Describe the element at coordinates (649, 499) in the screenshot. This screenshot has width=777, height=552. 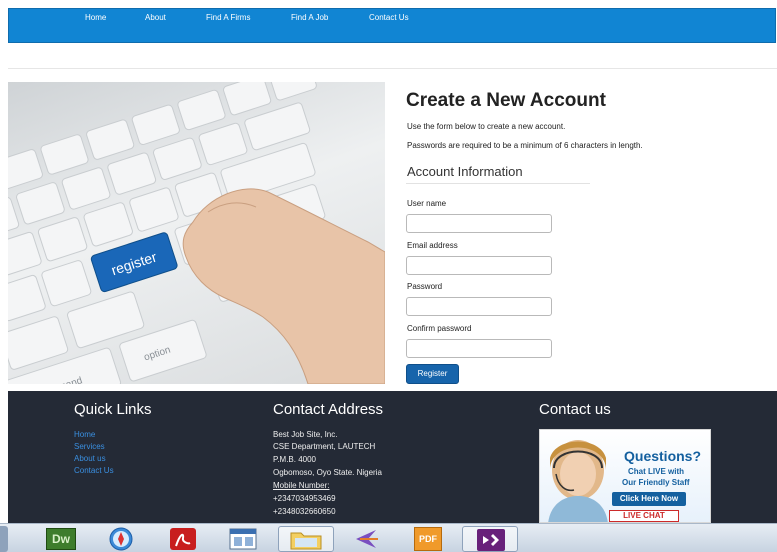
I see `chat-click-here: Click Here Now` at that location.